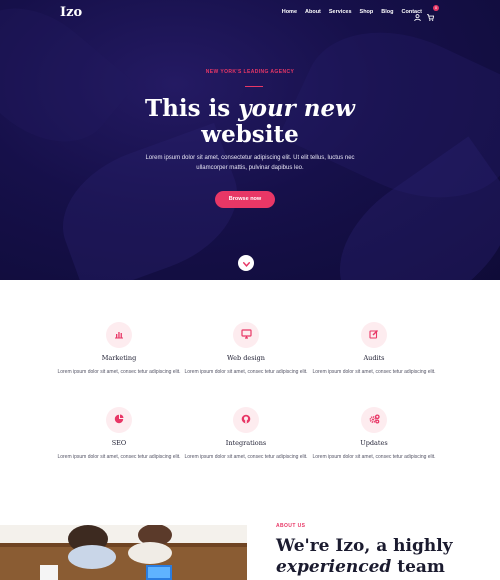 This screenshot has height=580, width=500. I want to click on pie-chart-icon, so click(119, 420).